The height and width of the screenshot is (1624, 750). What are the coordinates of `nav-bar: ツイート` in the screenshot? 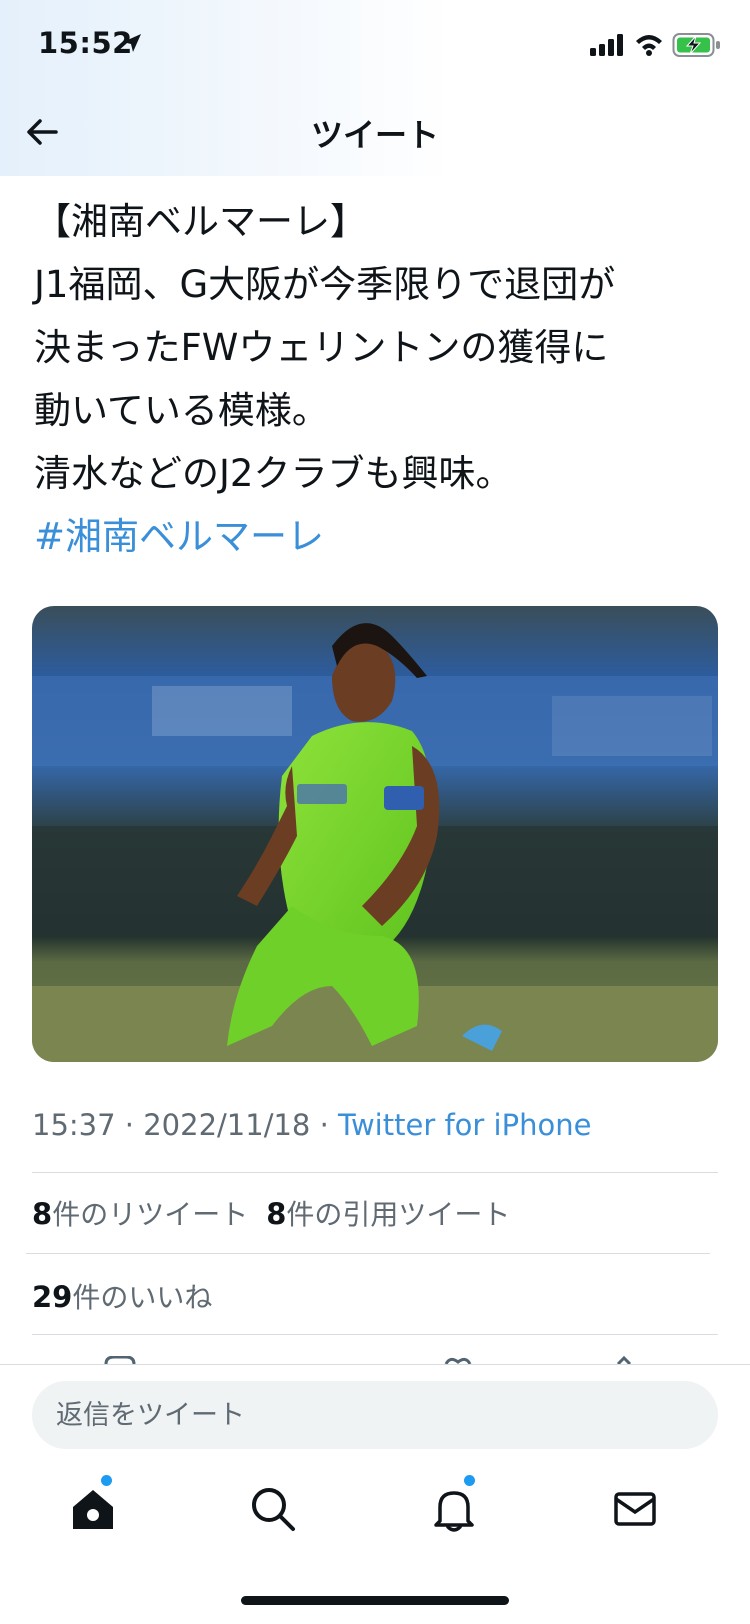 It's located at (375, 133).